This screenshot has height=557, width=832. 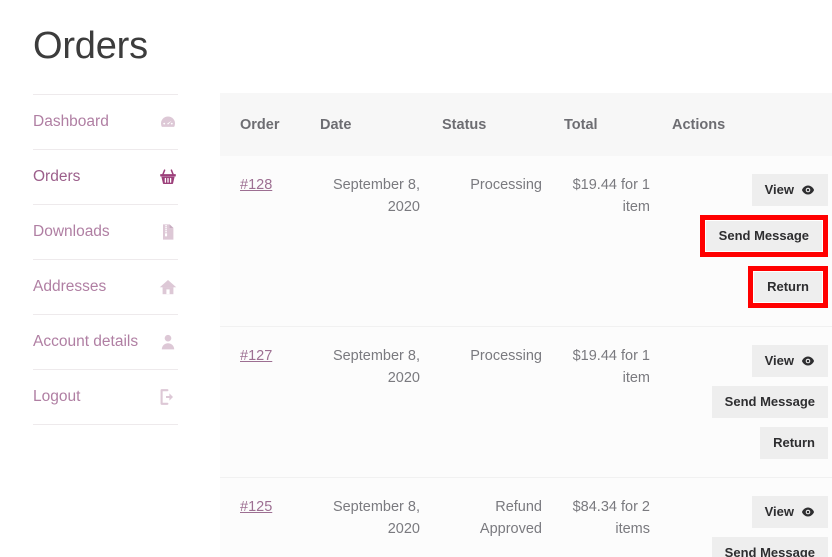 What do you see at coordinates (168, 177) in the screenshot?
I see `shopping-basket-icon` at bounding box center [168, 177].